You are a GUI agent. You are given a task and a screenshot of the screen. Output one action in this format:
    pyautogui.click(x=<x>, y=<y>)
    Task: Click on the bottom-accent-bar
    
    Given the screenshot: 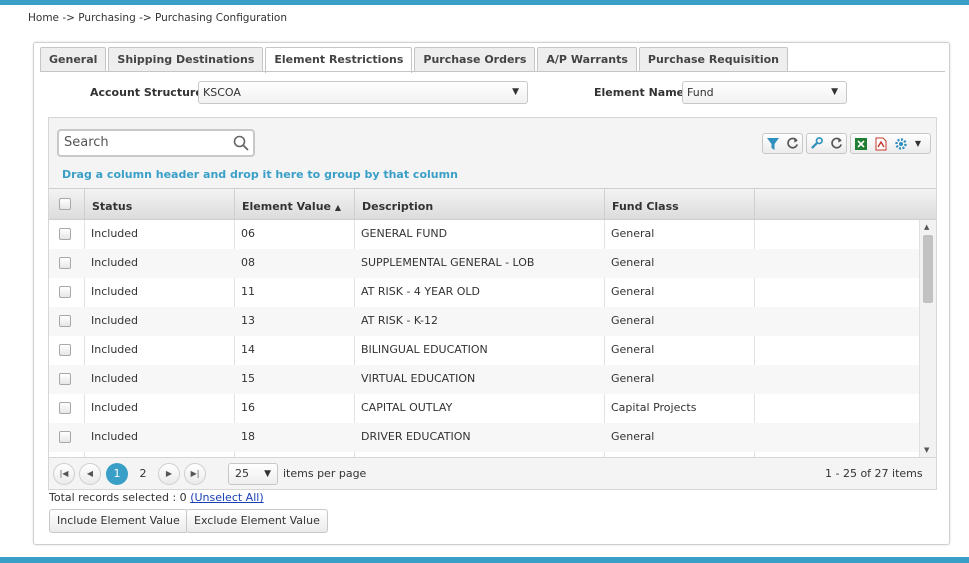 What is the action you would take?
    pyautogui.click(x=484, y=560)
    